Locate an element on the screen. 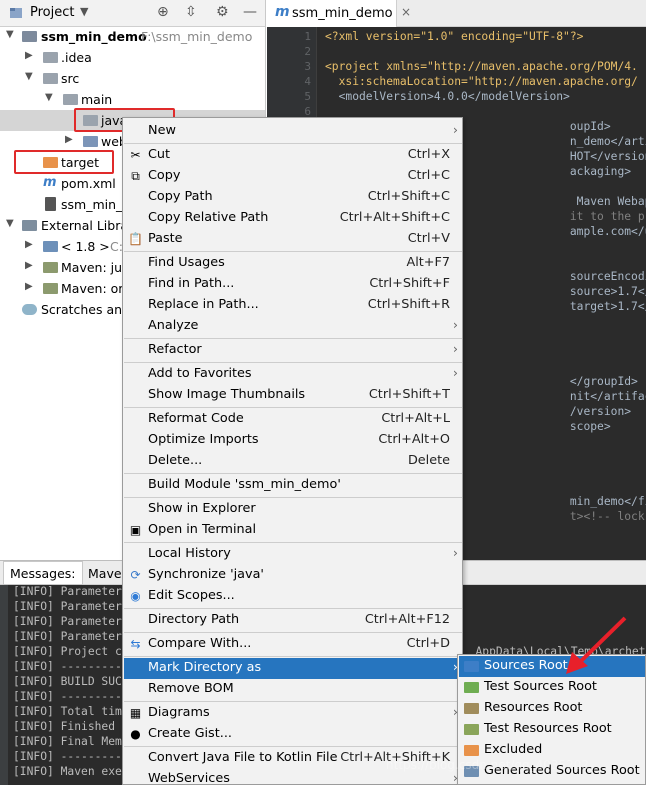 This screenshot has height=785, width=646. console-line: [INFO] Parameter is located at coordinates (67, 591).